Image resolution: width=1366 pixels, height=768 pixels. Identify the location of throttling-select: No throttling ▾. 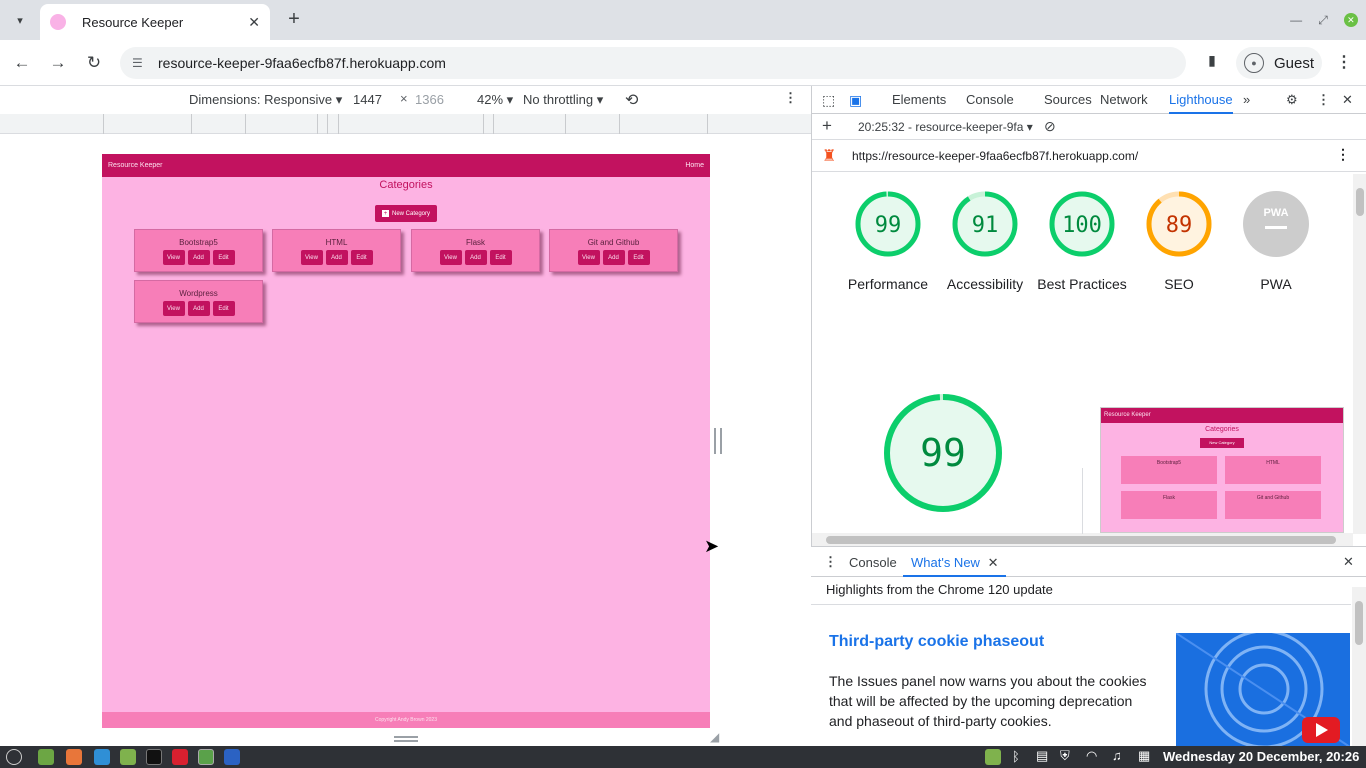
(563, 100).